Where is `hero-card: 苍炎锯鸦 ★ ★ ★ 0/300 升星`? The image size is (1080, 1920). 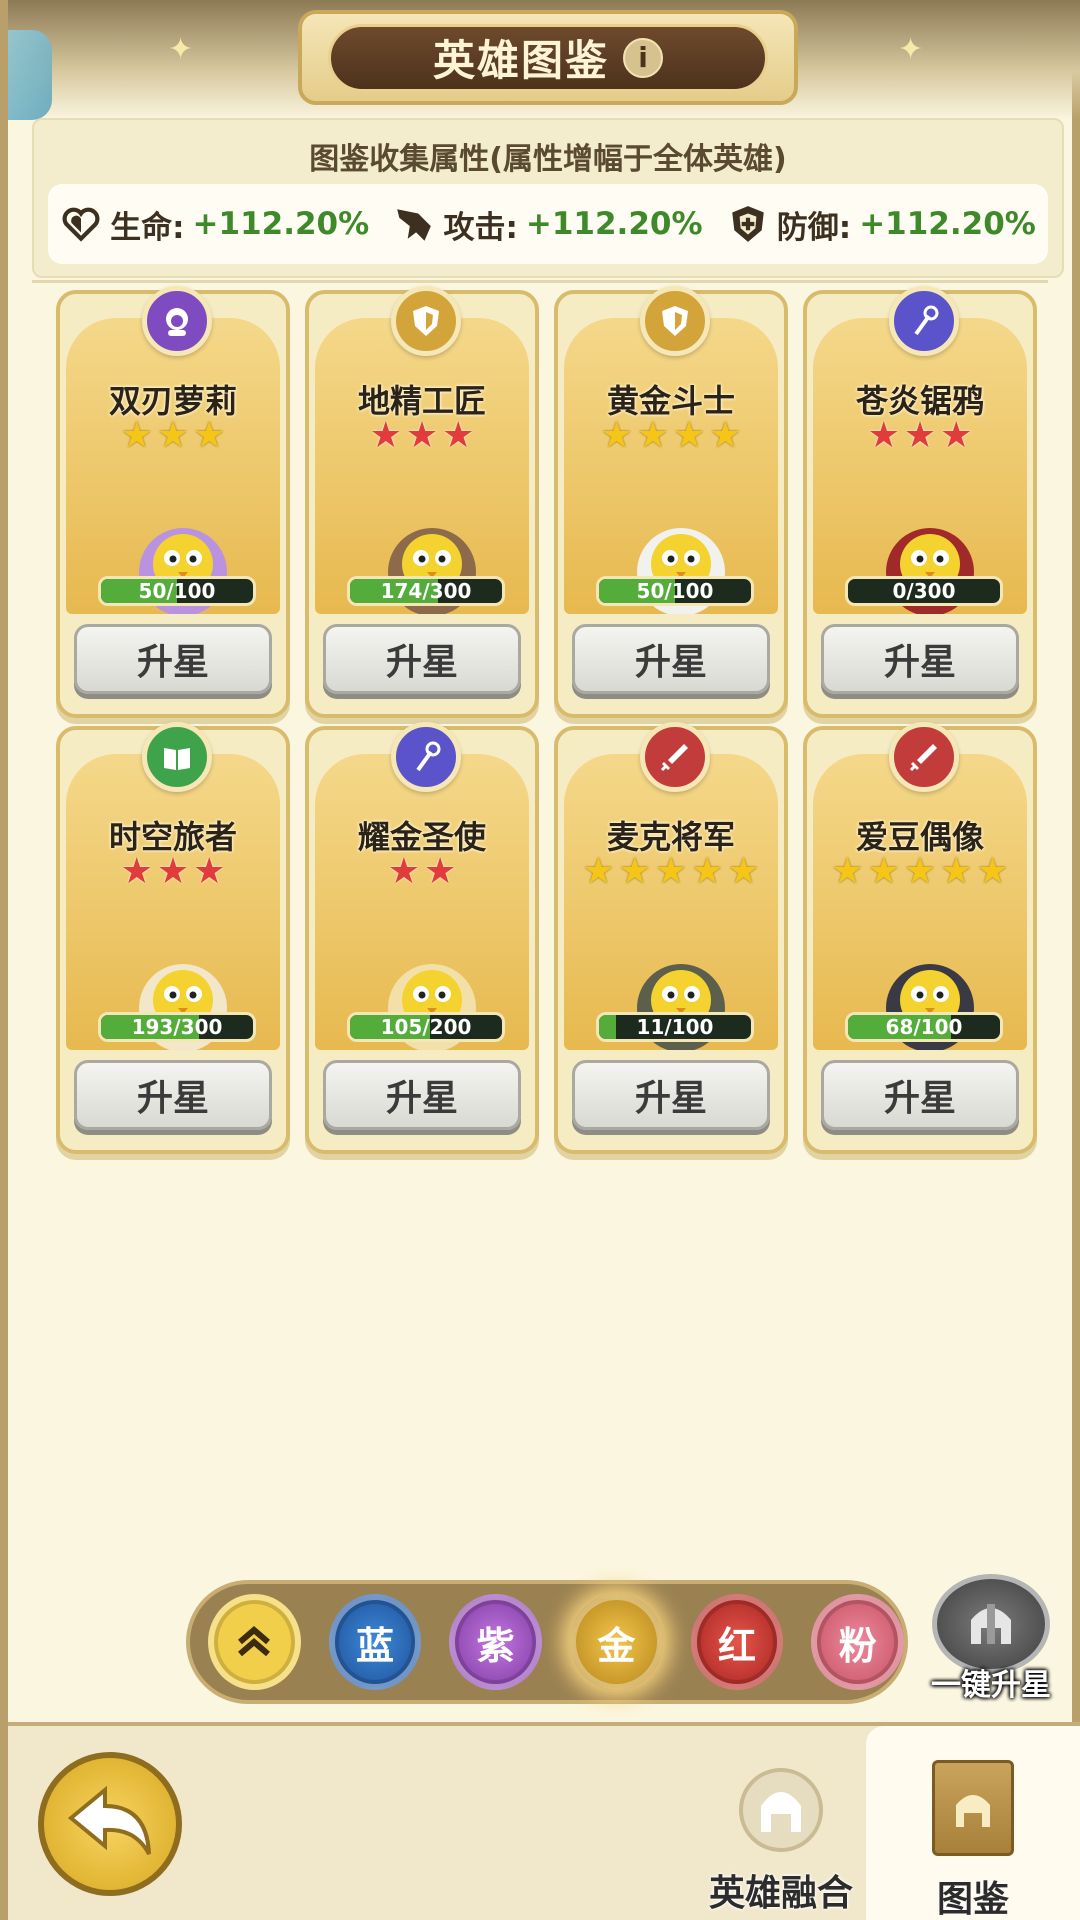 hero-card: 苍炎锯鸦 ★ ★ ★ 0/300 升星 is located at coordinates (920, 502).